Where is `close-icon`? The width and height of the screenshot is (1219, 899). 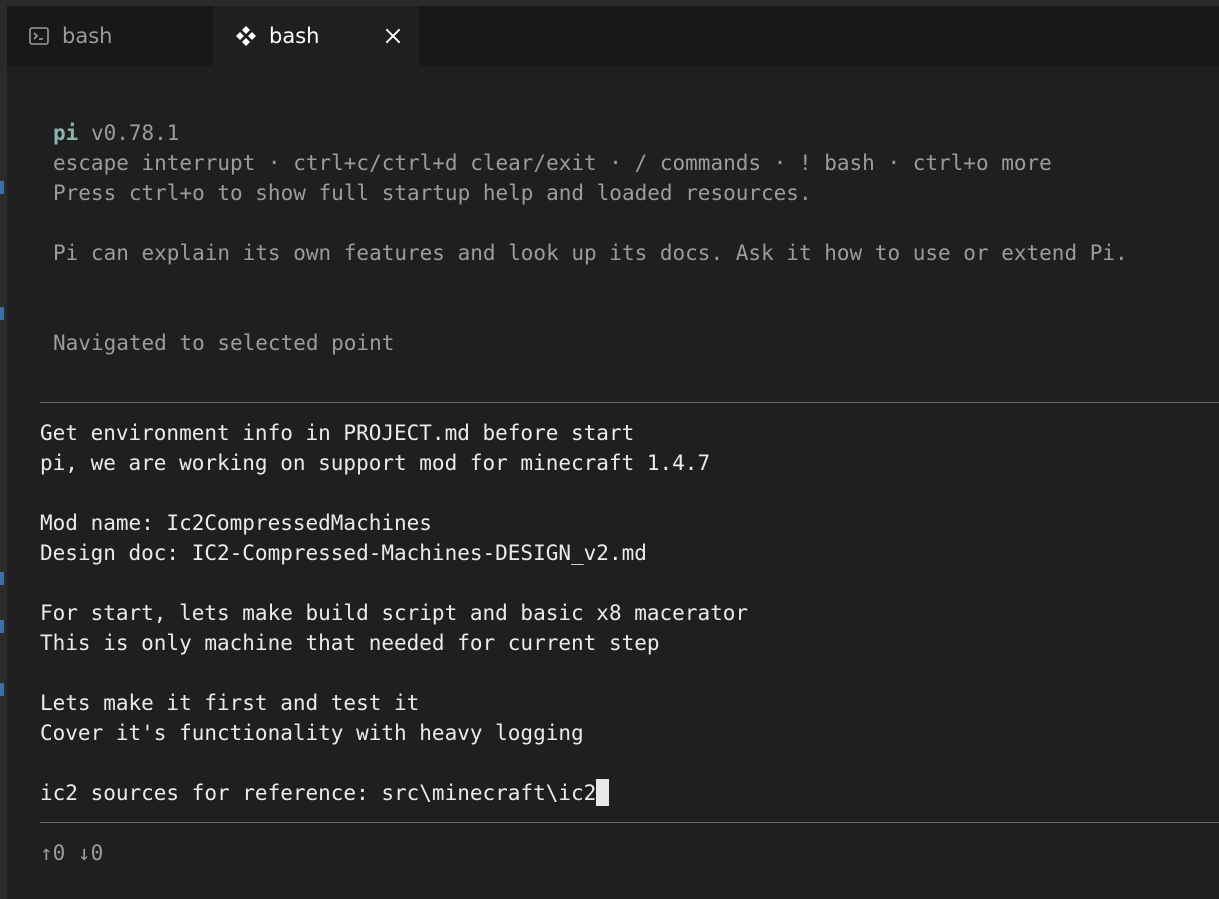 close-icon is located at coordinates (393, 36).